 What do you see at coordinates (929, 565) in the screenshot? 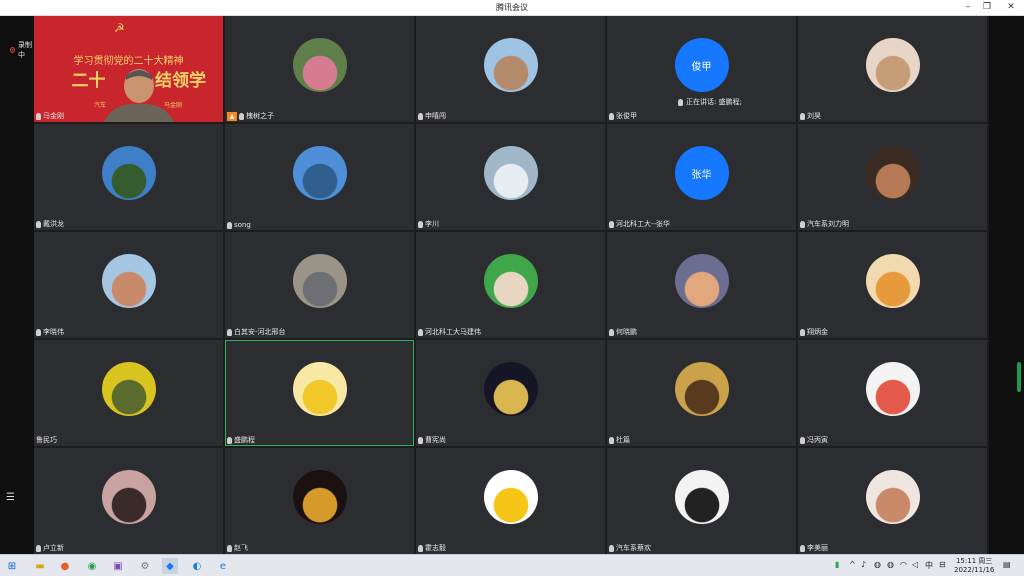
I see `ime-label: 中` at bounding box center [929, 565].